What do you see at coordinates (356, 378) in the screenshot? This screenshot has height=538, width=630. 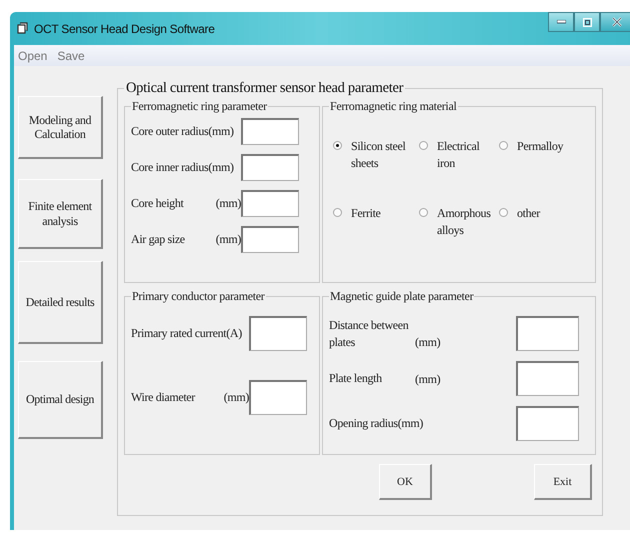 I see `field-label: Plate length` at bounding box center [356, 378].